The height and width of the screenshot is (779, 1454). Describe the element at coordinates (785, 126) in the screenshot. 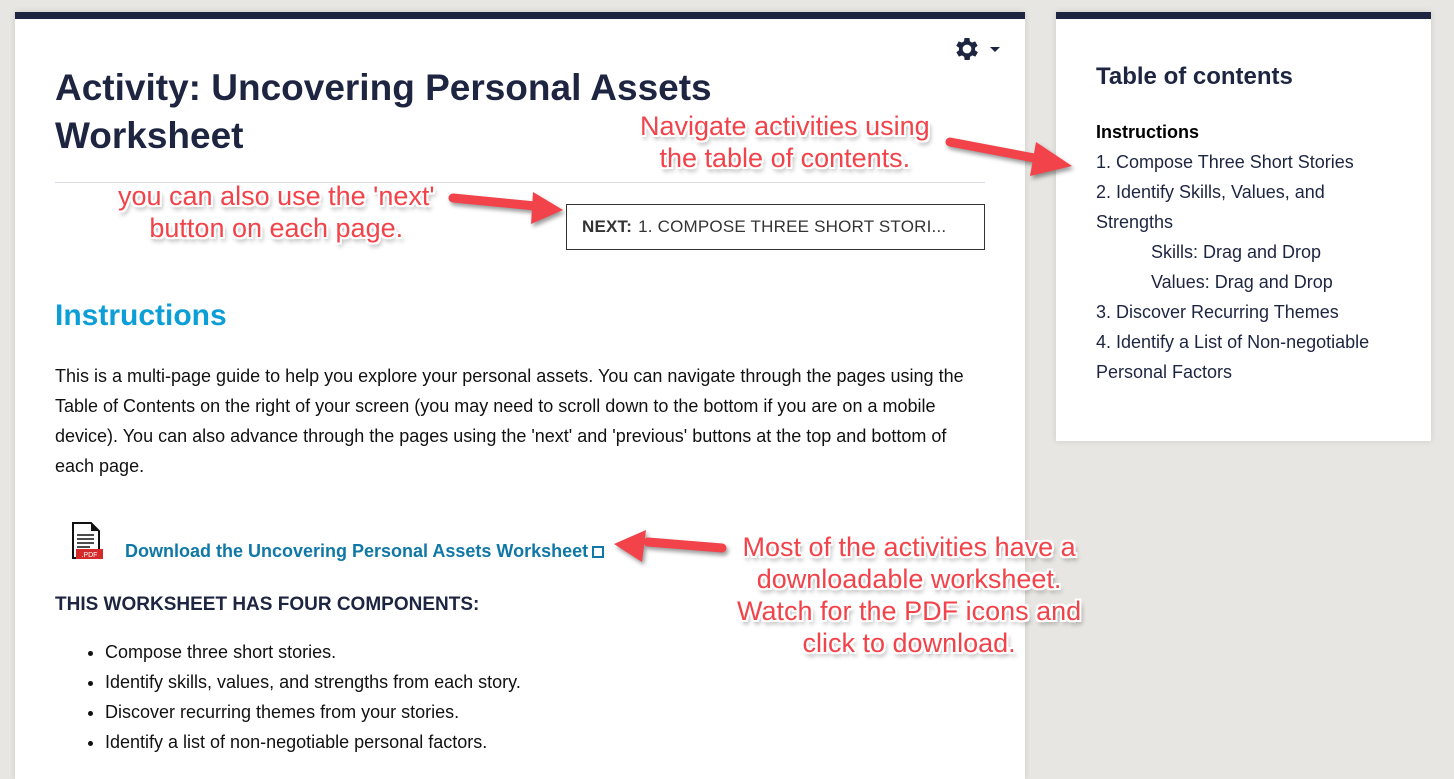

I see `annotation-line: Navigate activities using` at that location.